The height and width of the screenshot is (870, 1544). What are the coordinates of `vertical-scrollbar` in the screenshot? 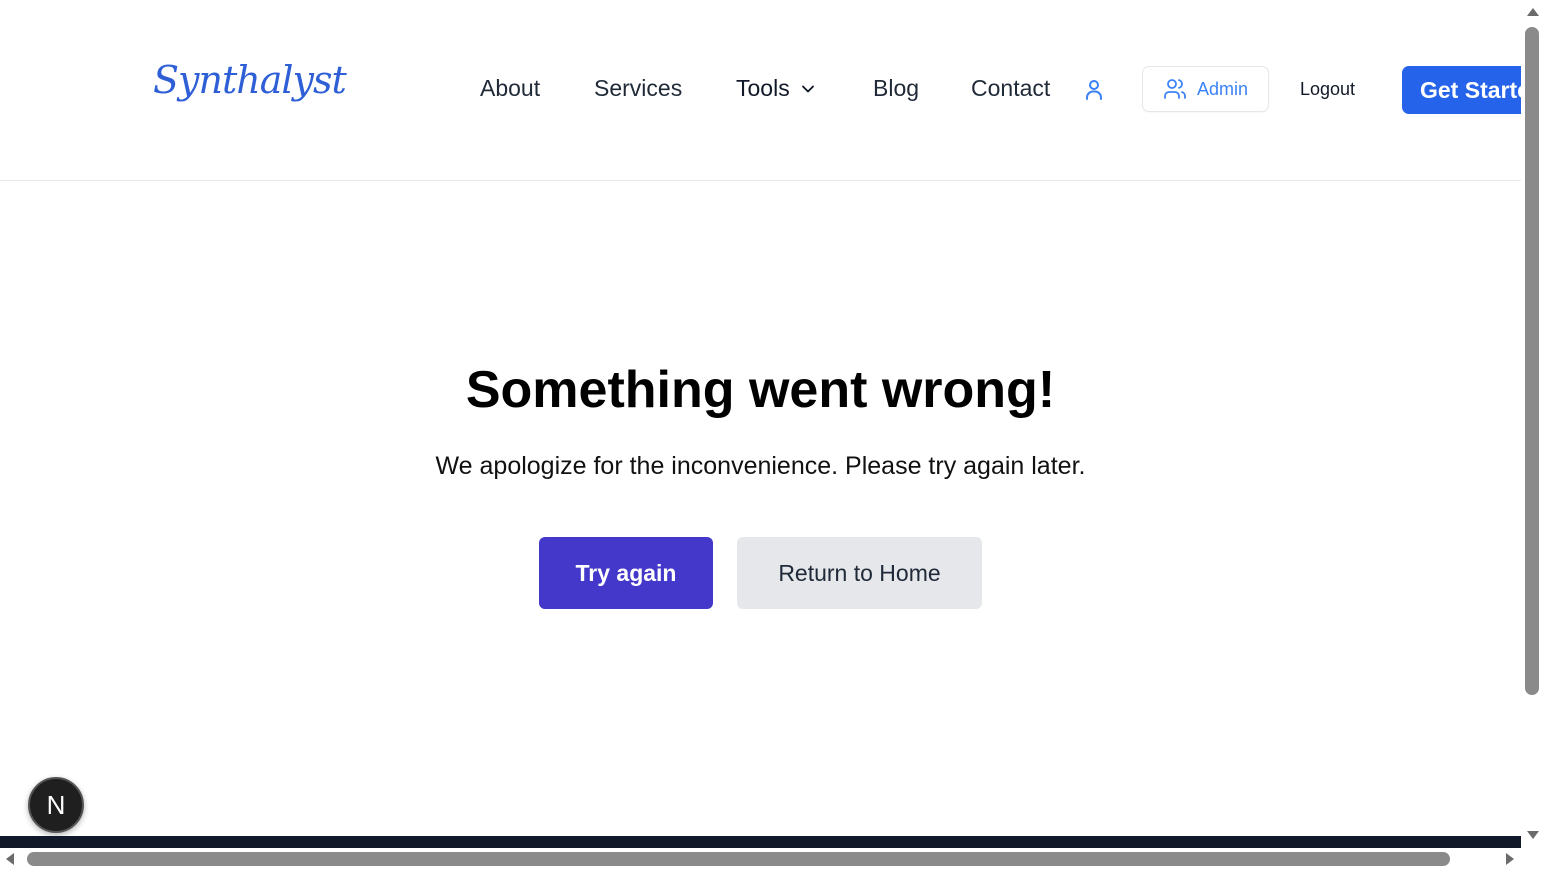 It's located at (1532, 424).